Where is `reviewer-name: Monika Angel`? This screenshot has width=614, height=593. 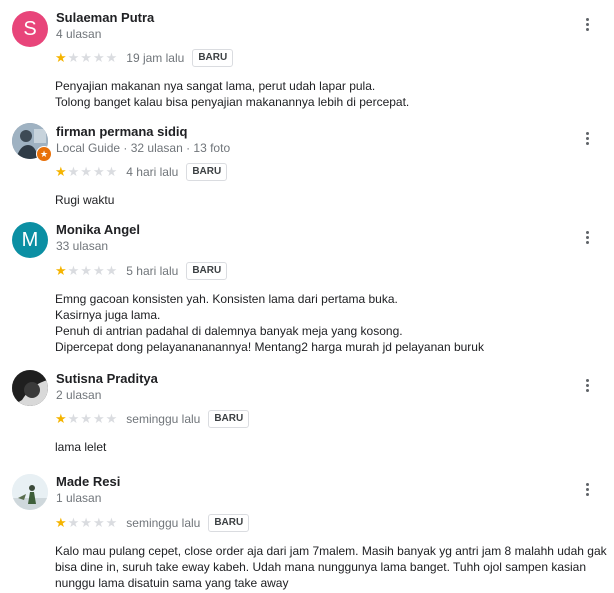 reviewer-name: Monika Angel is located at coordinates (98, 229).